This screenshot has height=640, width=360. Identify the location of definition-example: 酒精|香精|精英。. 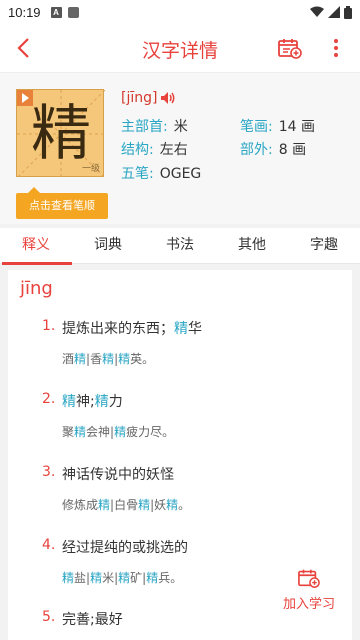
(108, 358).